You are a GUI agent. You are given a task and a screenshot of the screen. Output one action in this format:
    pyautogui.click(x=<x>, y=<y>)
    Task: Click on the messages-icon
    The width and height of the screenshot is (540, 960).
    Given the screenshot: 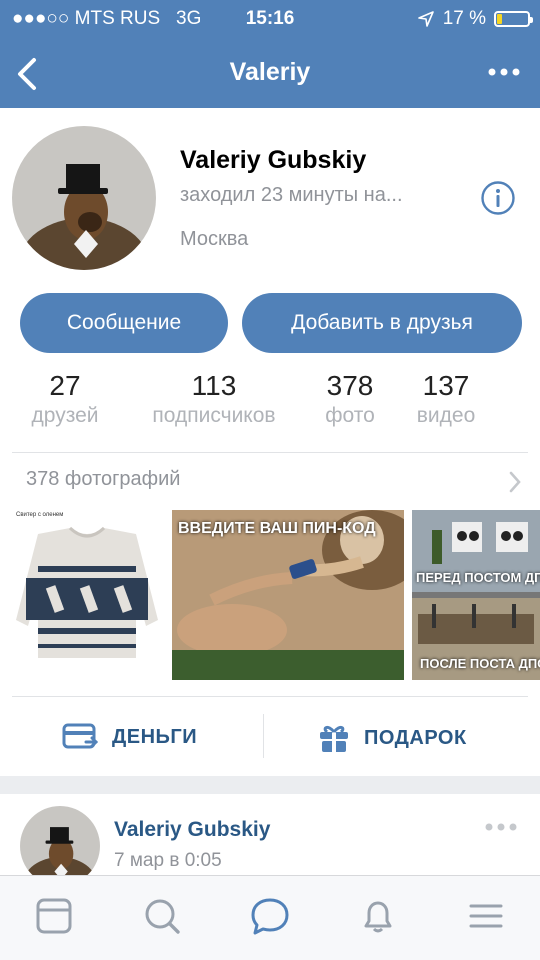 What is the action you would take?
    pyautogui.click(x=270, y=916)
    